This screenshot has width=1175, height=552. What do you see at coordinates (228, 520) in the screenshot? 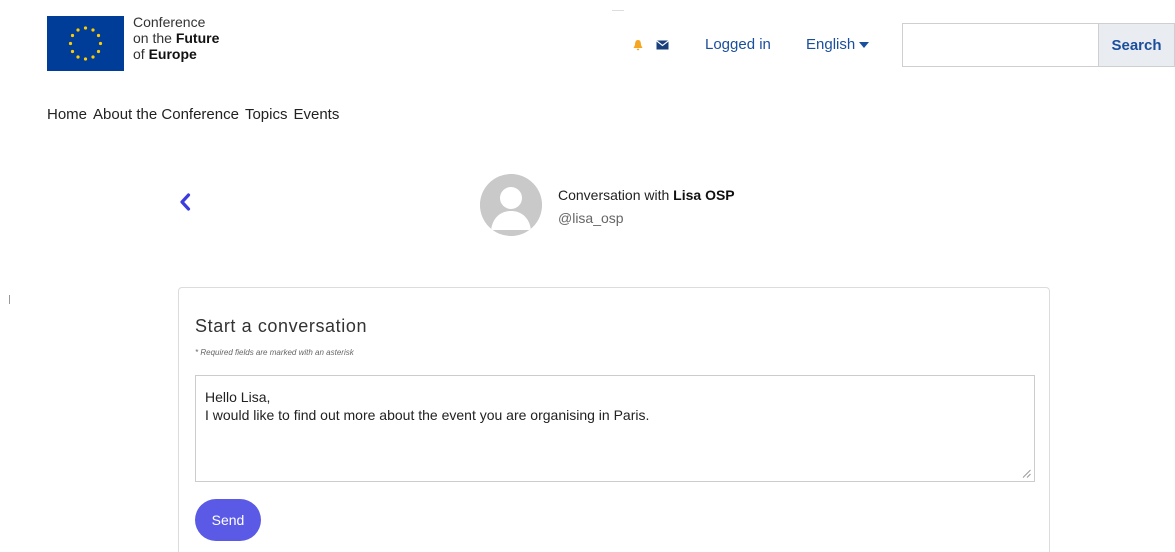
I see `send-button: Send` at bounding box center [228, 520].